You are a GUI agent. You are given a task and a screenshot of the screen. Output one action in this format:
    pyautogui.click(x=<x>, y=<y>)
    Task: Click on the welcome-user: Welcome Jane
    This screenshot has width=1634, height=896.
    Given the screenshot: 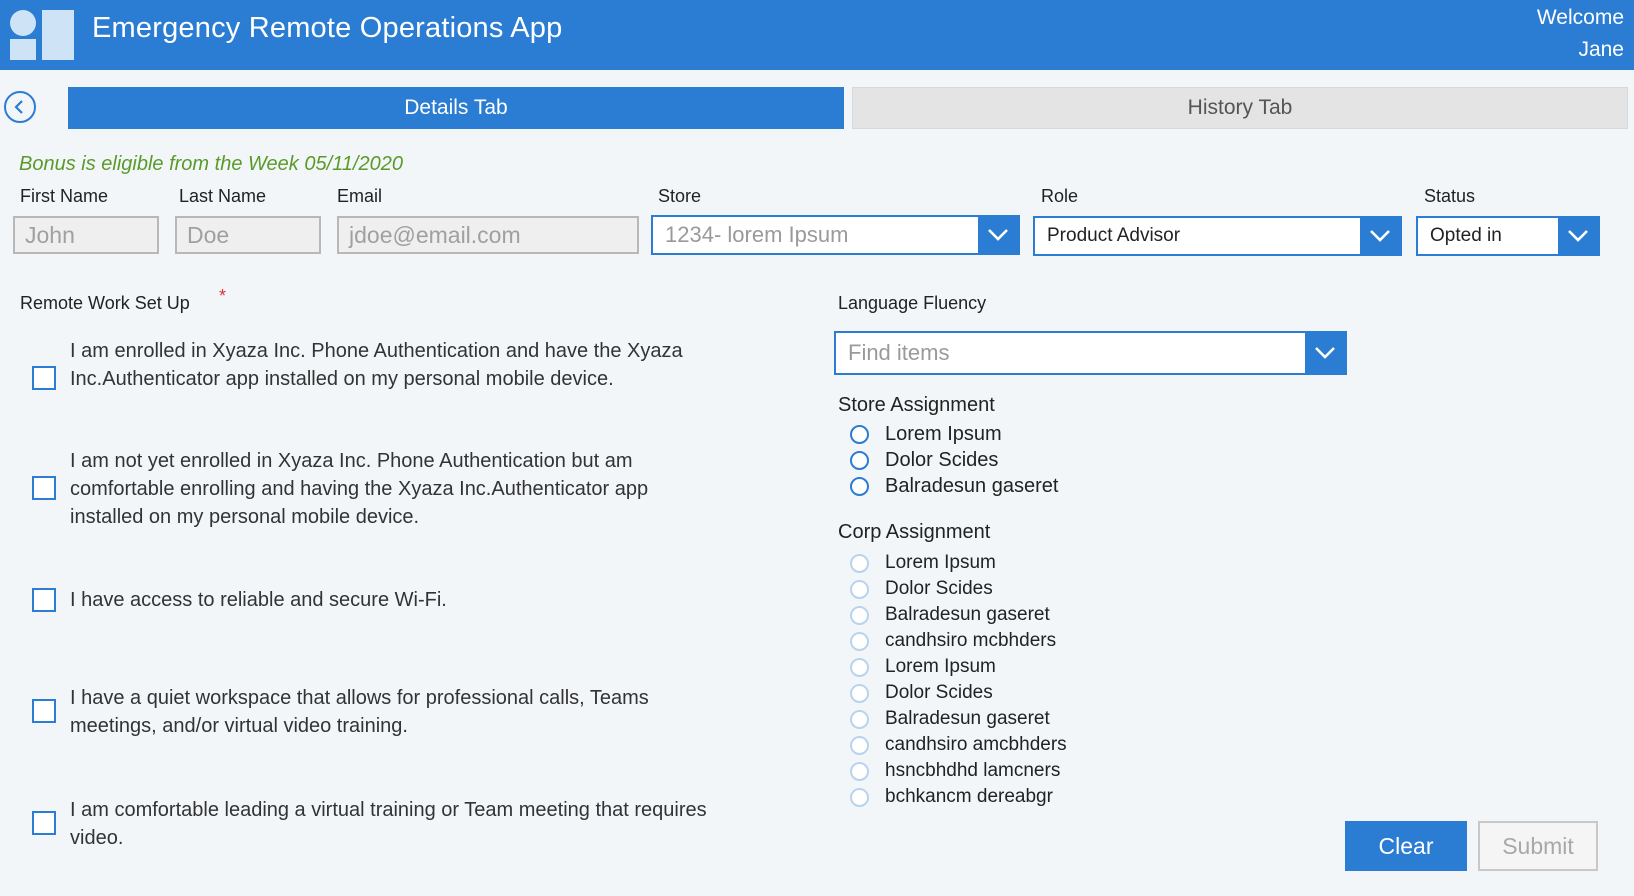 What is the action you would take?
    pyautogui.click(x=1580, y=34)
    